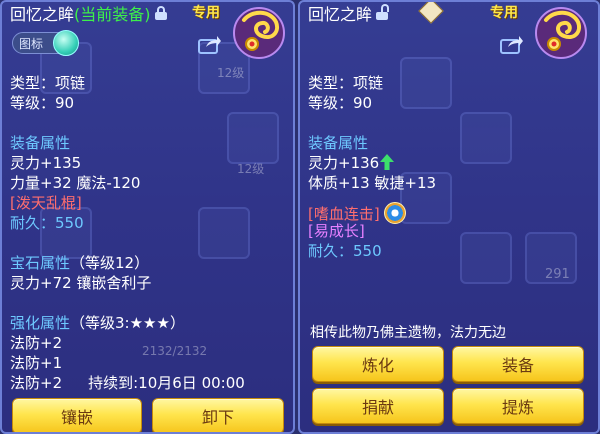 This screenshot has height=434, width=600. I want to click on skill-icon, so click(394, 213).